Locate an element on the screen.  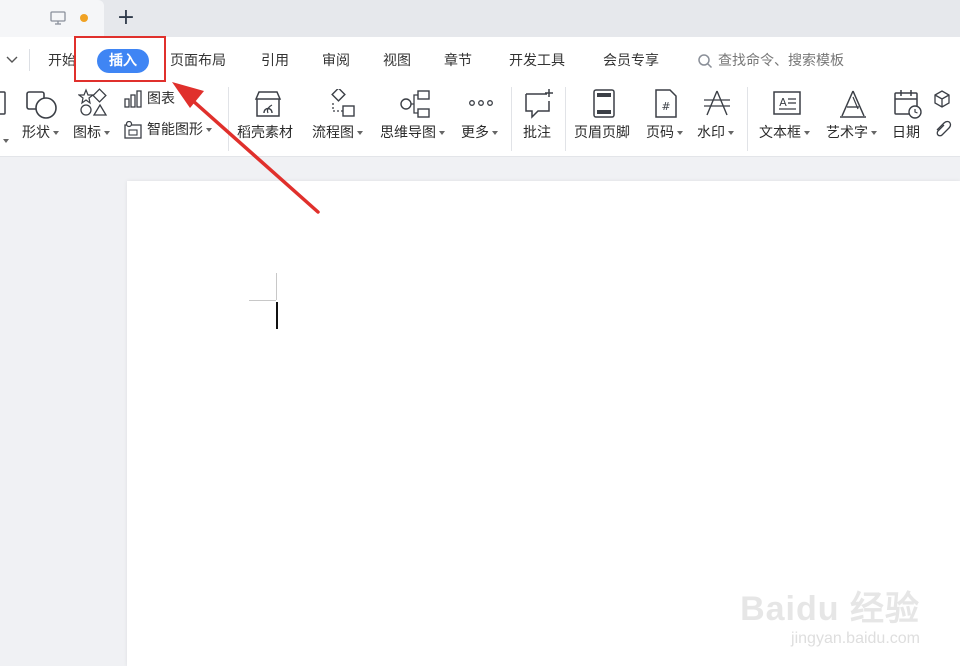
tab-review: 审阅 is located at coordinates (336, 61).